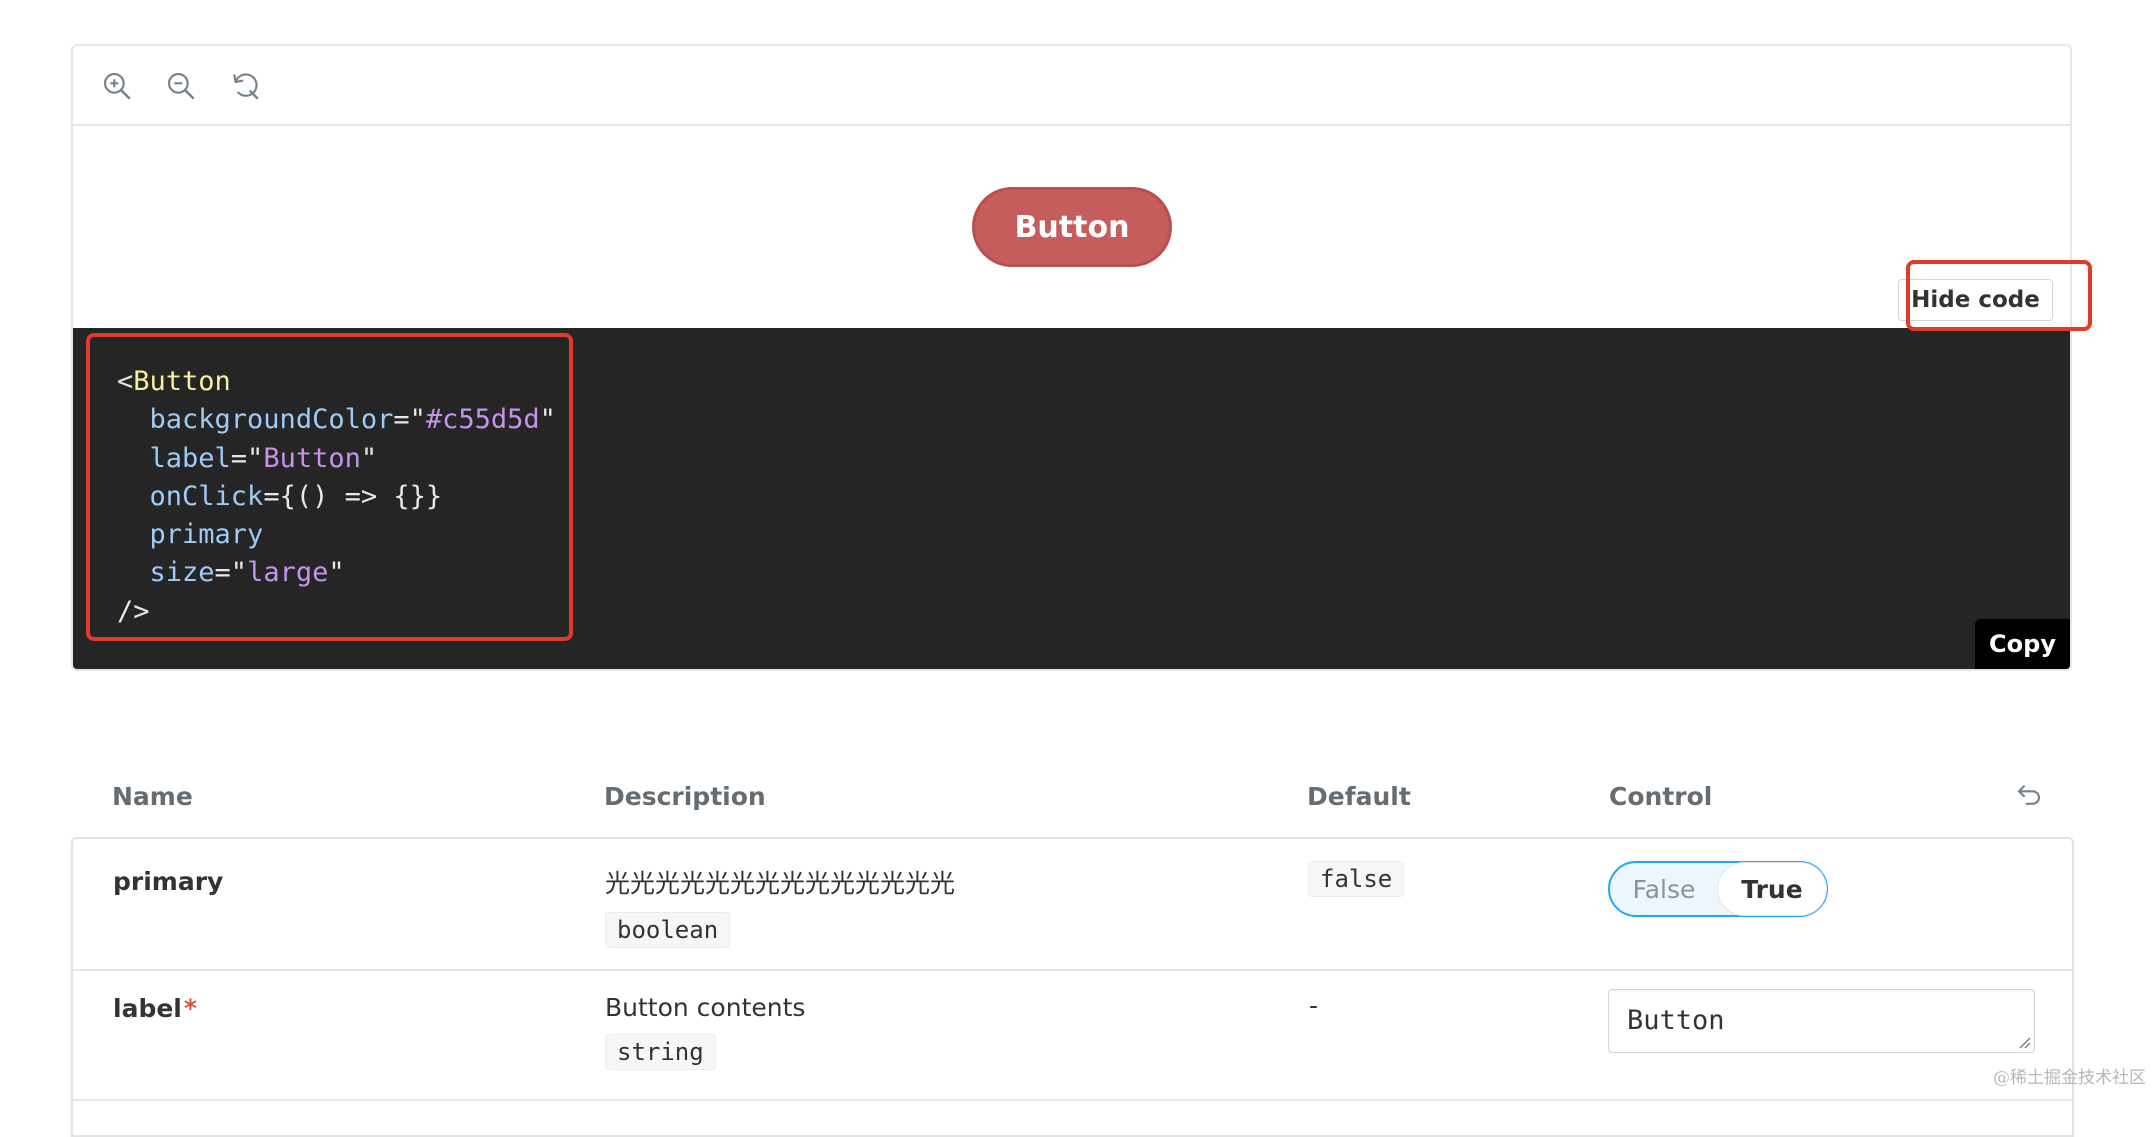 Image resolution: width=2156 pixels, height=1137 pixels. I want to click on copy-button: Copy, so click(2022, 644).